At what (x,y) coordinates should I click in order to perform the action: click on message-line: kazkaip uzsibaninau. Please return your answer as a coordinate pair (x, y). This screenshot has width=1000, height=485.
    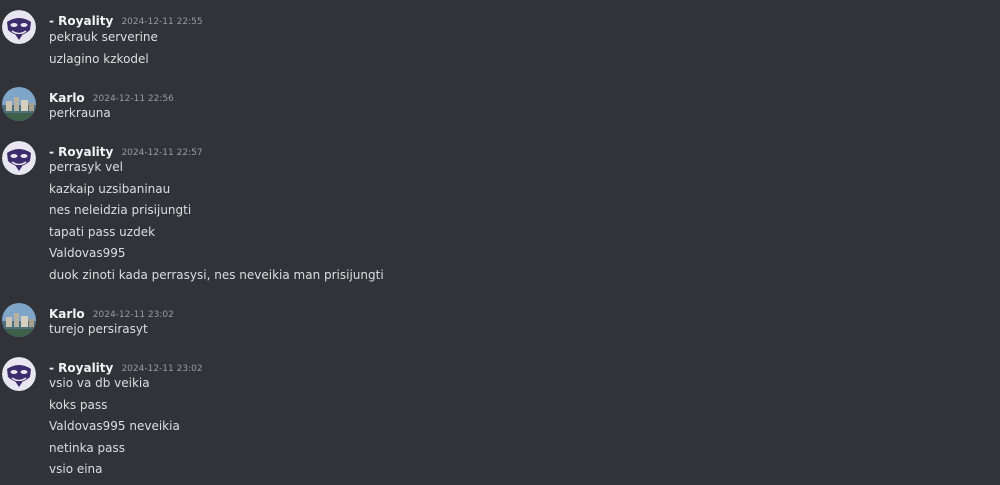
    Looking at the image, I should click on (110, 189).